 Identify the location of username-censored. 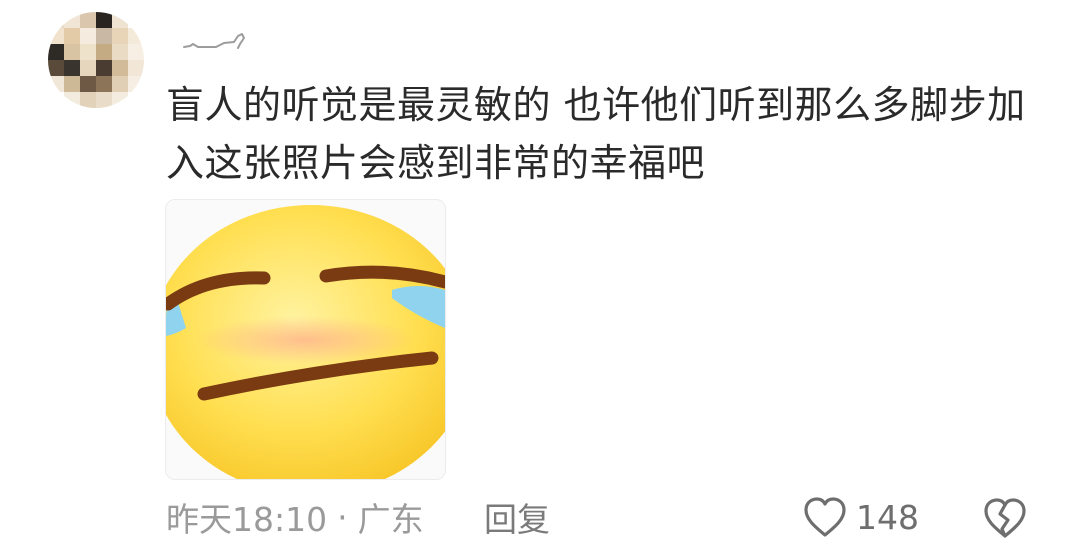
(215, 42).